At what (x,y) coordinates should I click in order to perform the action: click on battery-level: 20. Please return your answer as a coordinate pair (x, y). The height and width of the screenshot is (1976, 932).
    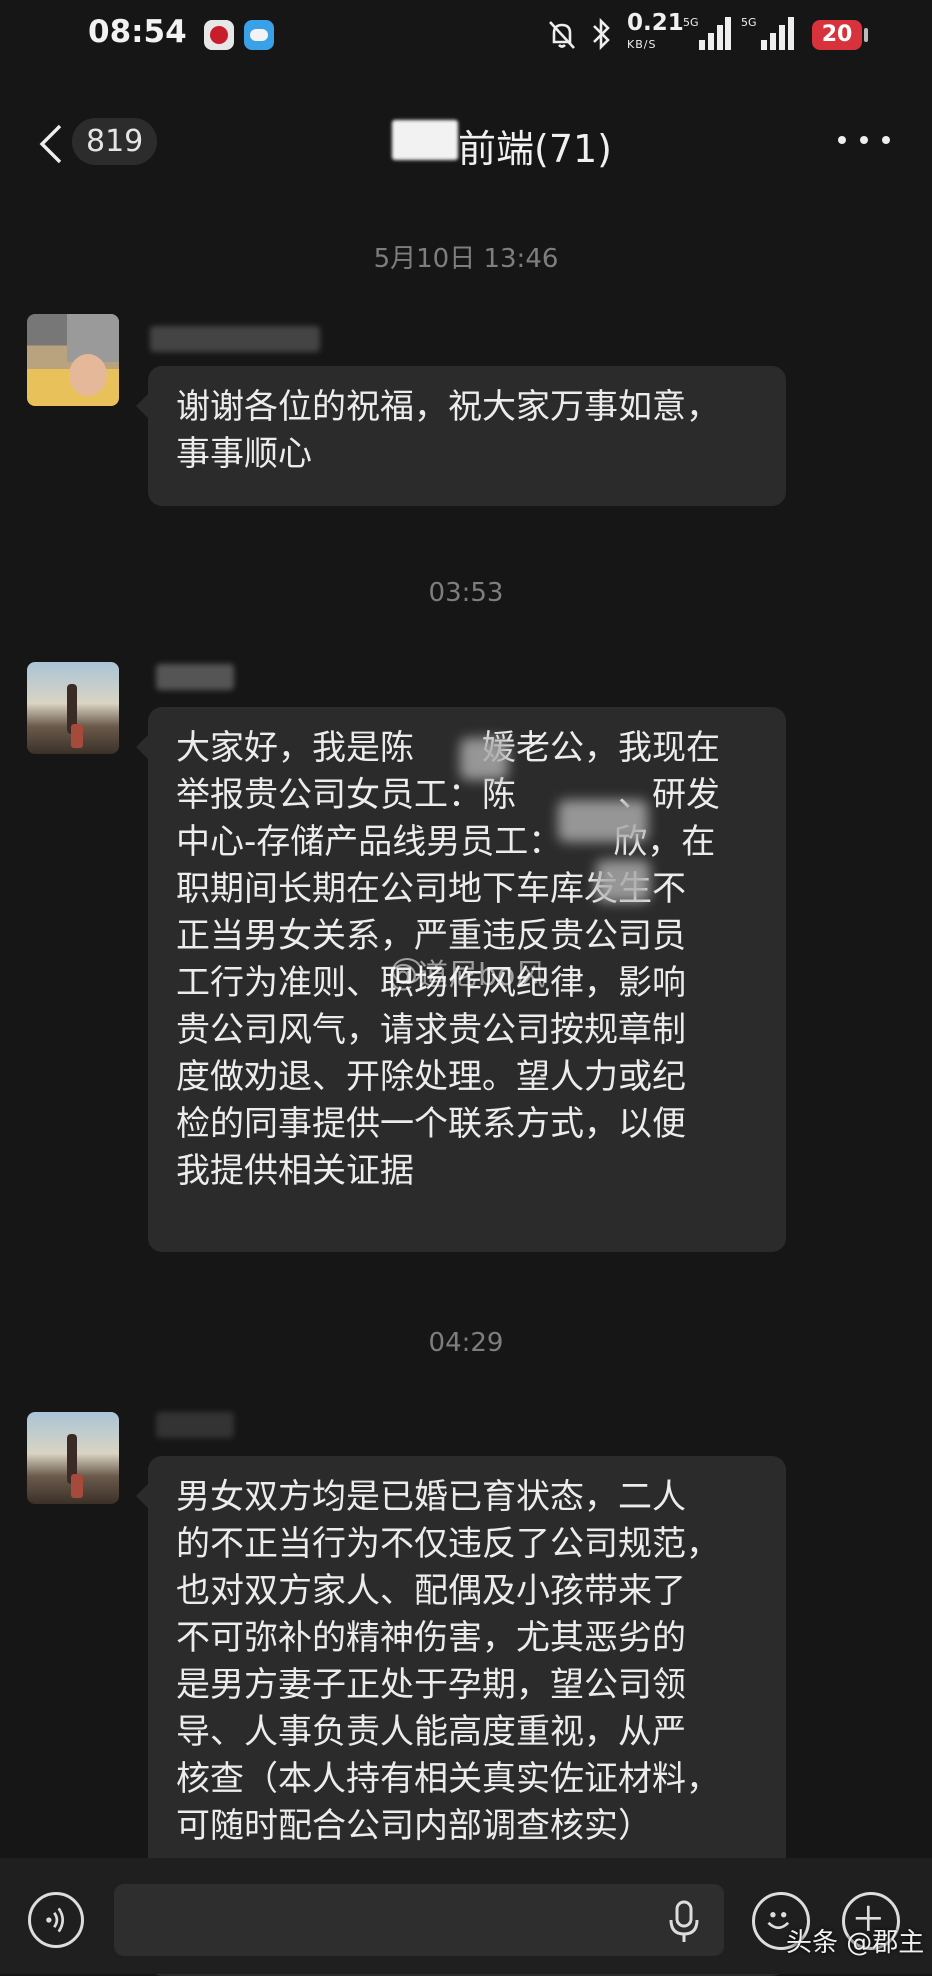
    Looking at the image, I should click on (837, 35).